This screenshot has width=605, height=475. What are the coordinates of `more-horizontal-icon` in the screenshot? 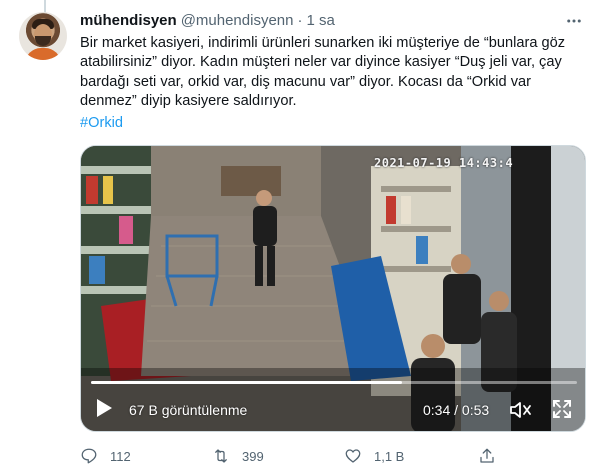 It's located at (574, 21).